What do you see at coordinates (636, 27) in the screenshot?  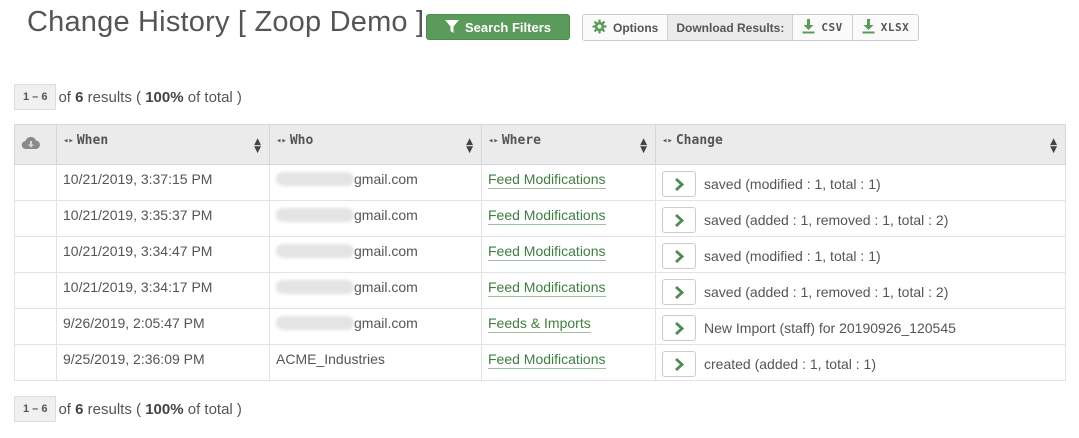 I see `options-label: Options` at bounding box center [636, 27].